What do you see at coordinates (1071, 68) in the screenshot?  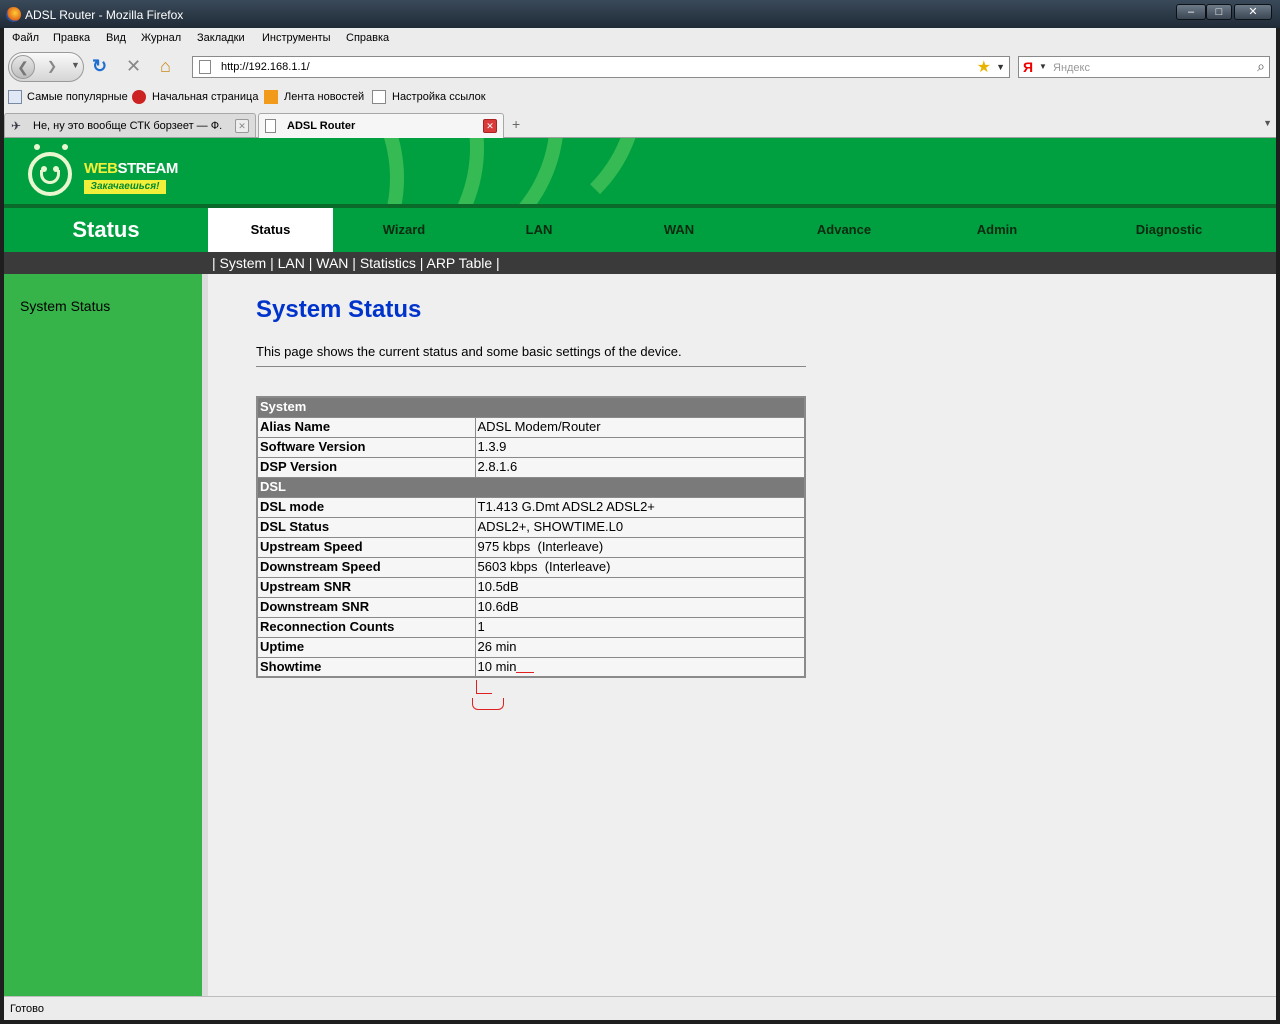 I see `search-input: Яндекс` at bounding box center [1071, 68].